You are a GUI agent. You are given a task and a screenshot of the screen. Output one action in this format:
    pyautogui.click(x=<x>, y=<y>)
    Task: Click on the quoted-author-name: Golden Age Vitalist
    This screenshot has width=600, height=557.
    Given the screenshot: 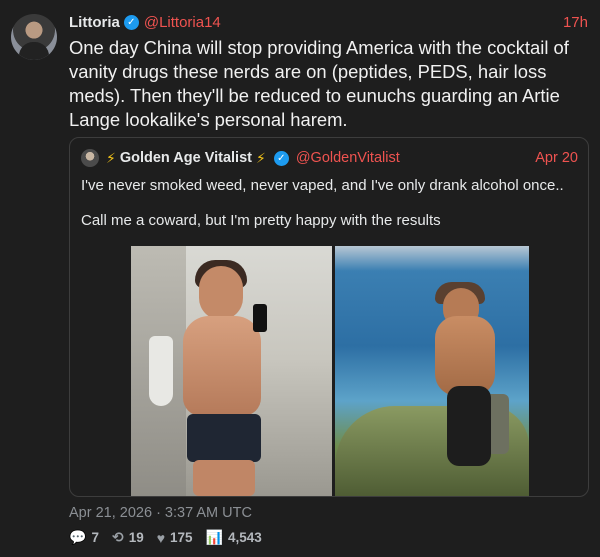 What is the action you would take?
    pyautogui.click(x=186, y=158)
    